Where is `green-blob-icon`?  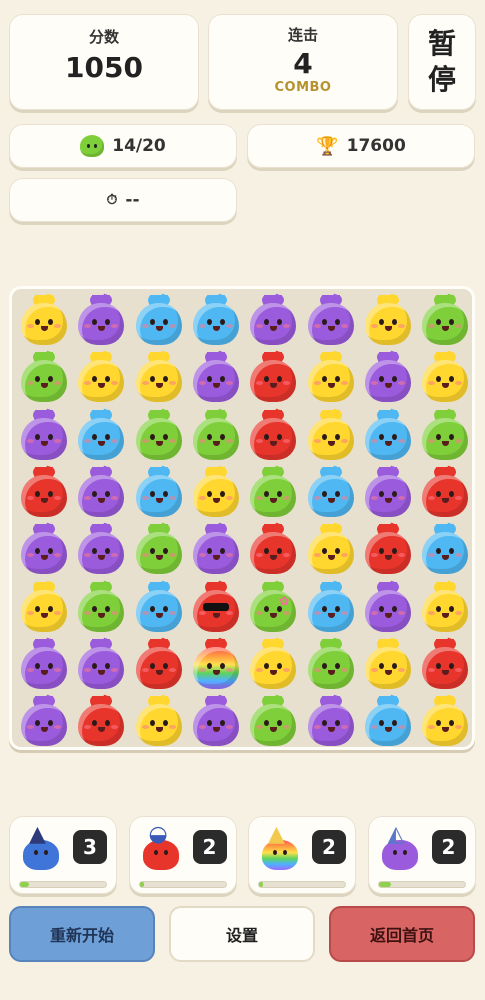
green-blob-icon is located at coordinates (92, 146).